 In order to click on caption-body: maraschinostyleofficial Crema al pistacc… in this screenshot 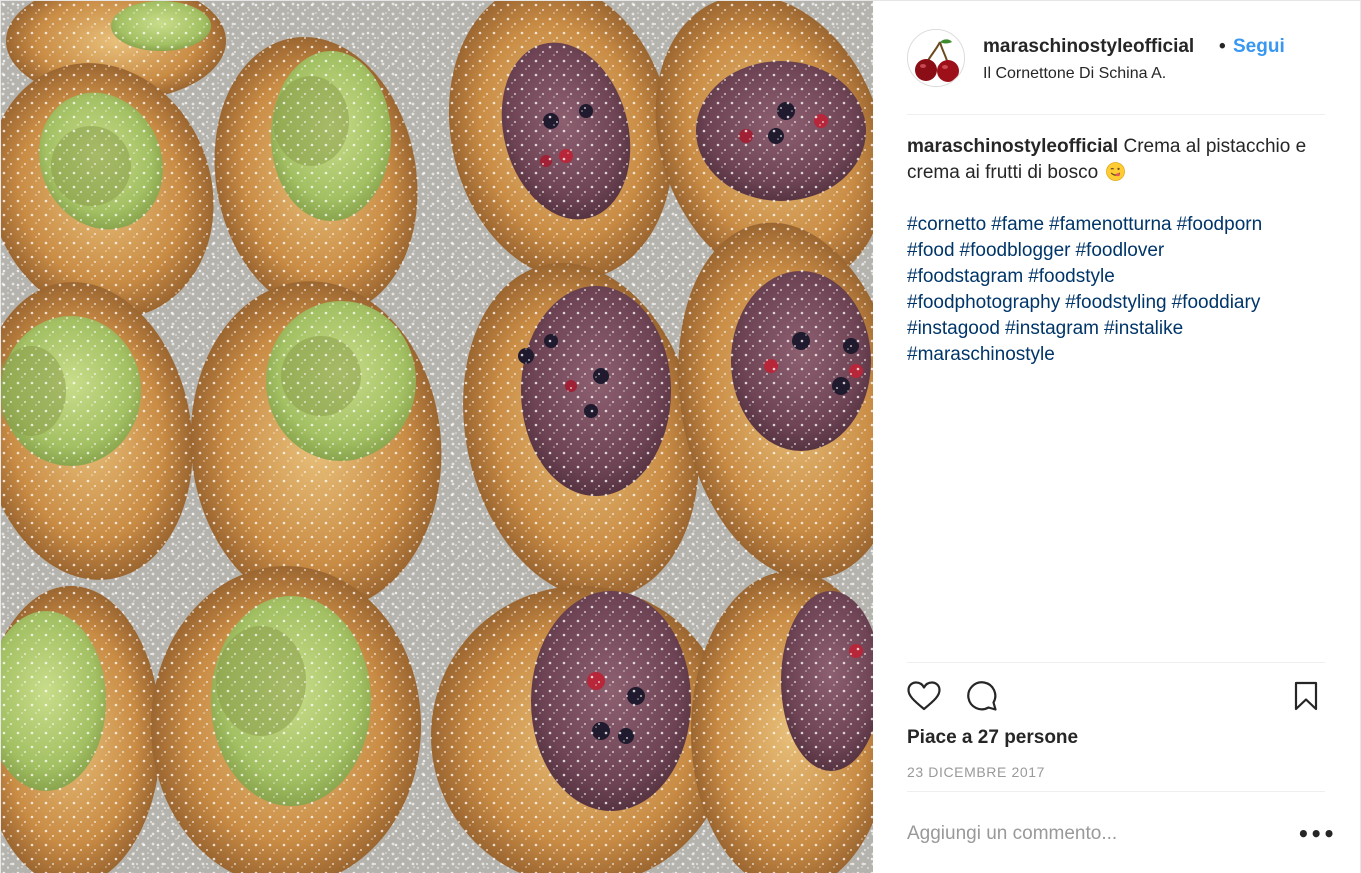, I will do `click(1116, 160)`.